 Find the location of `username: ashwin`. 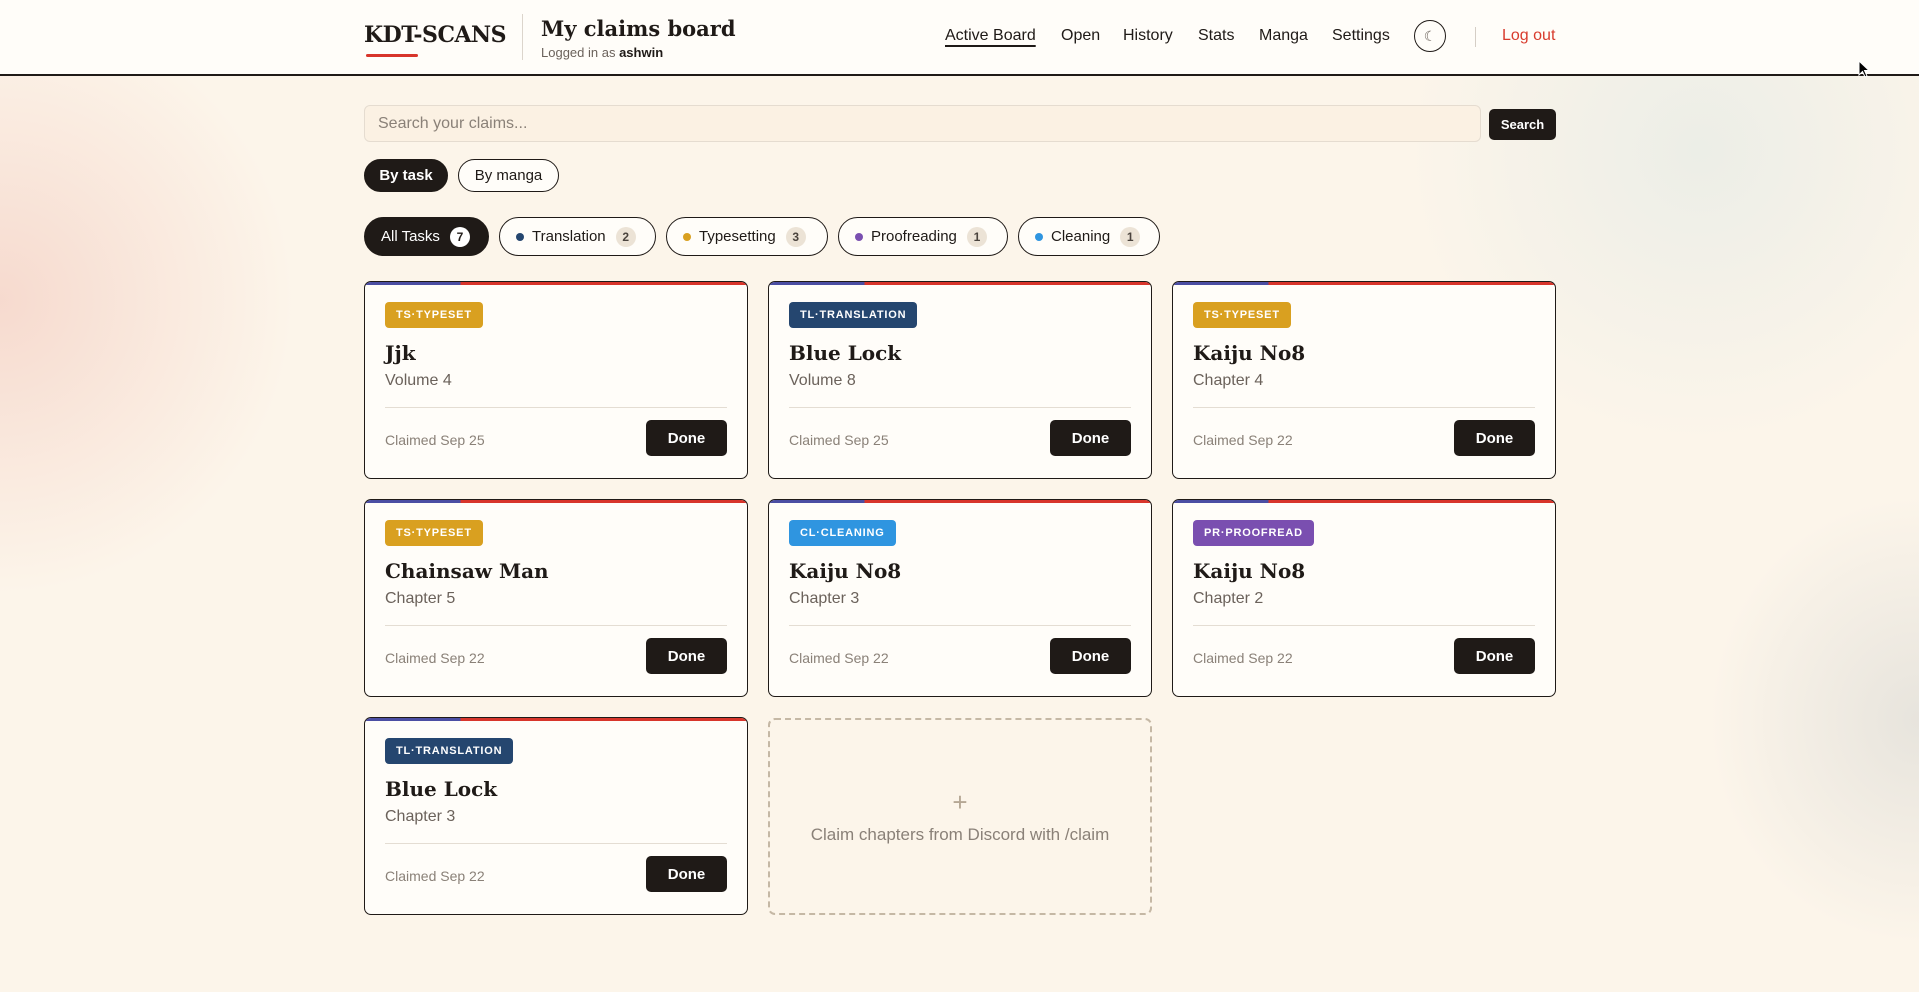

username: ashwin is located at coordinates (641, 52).